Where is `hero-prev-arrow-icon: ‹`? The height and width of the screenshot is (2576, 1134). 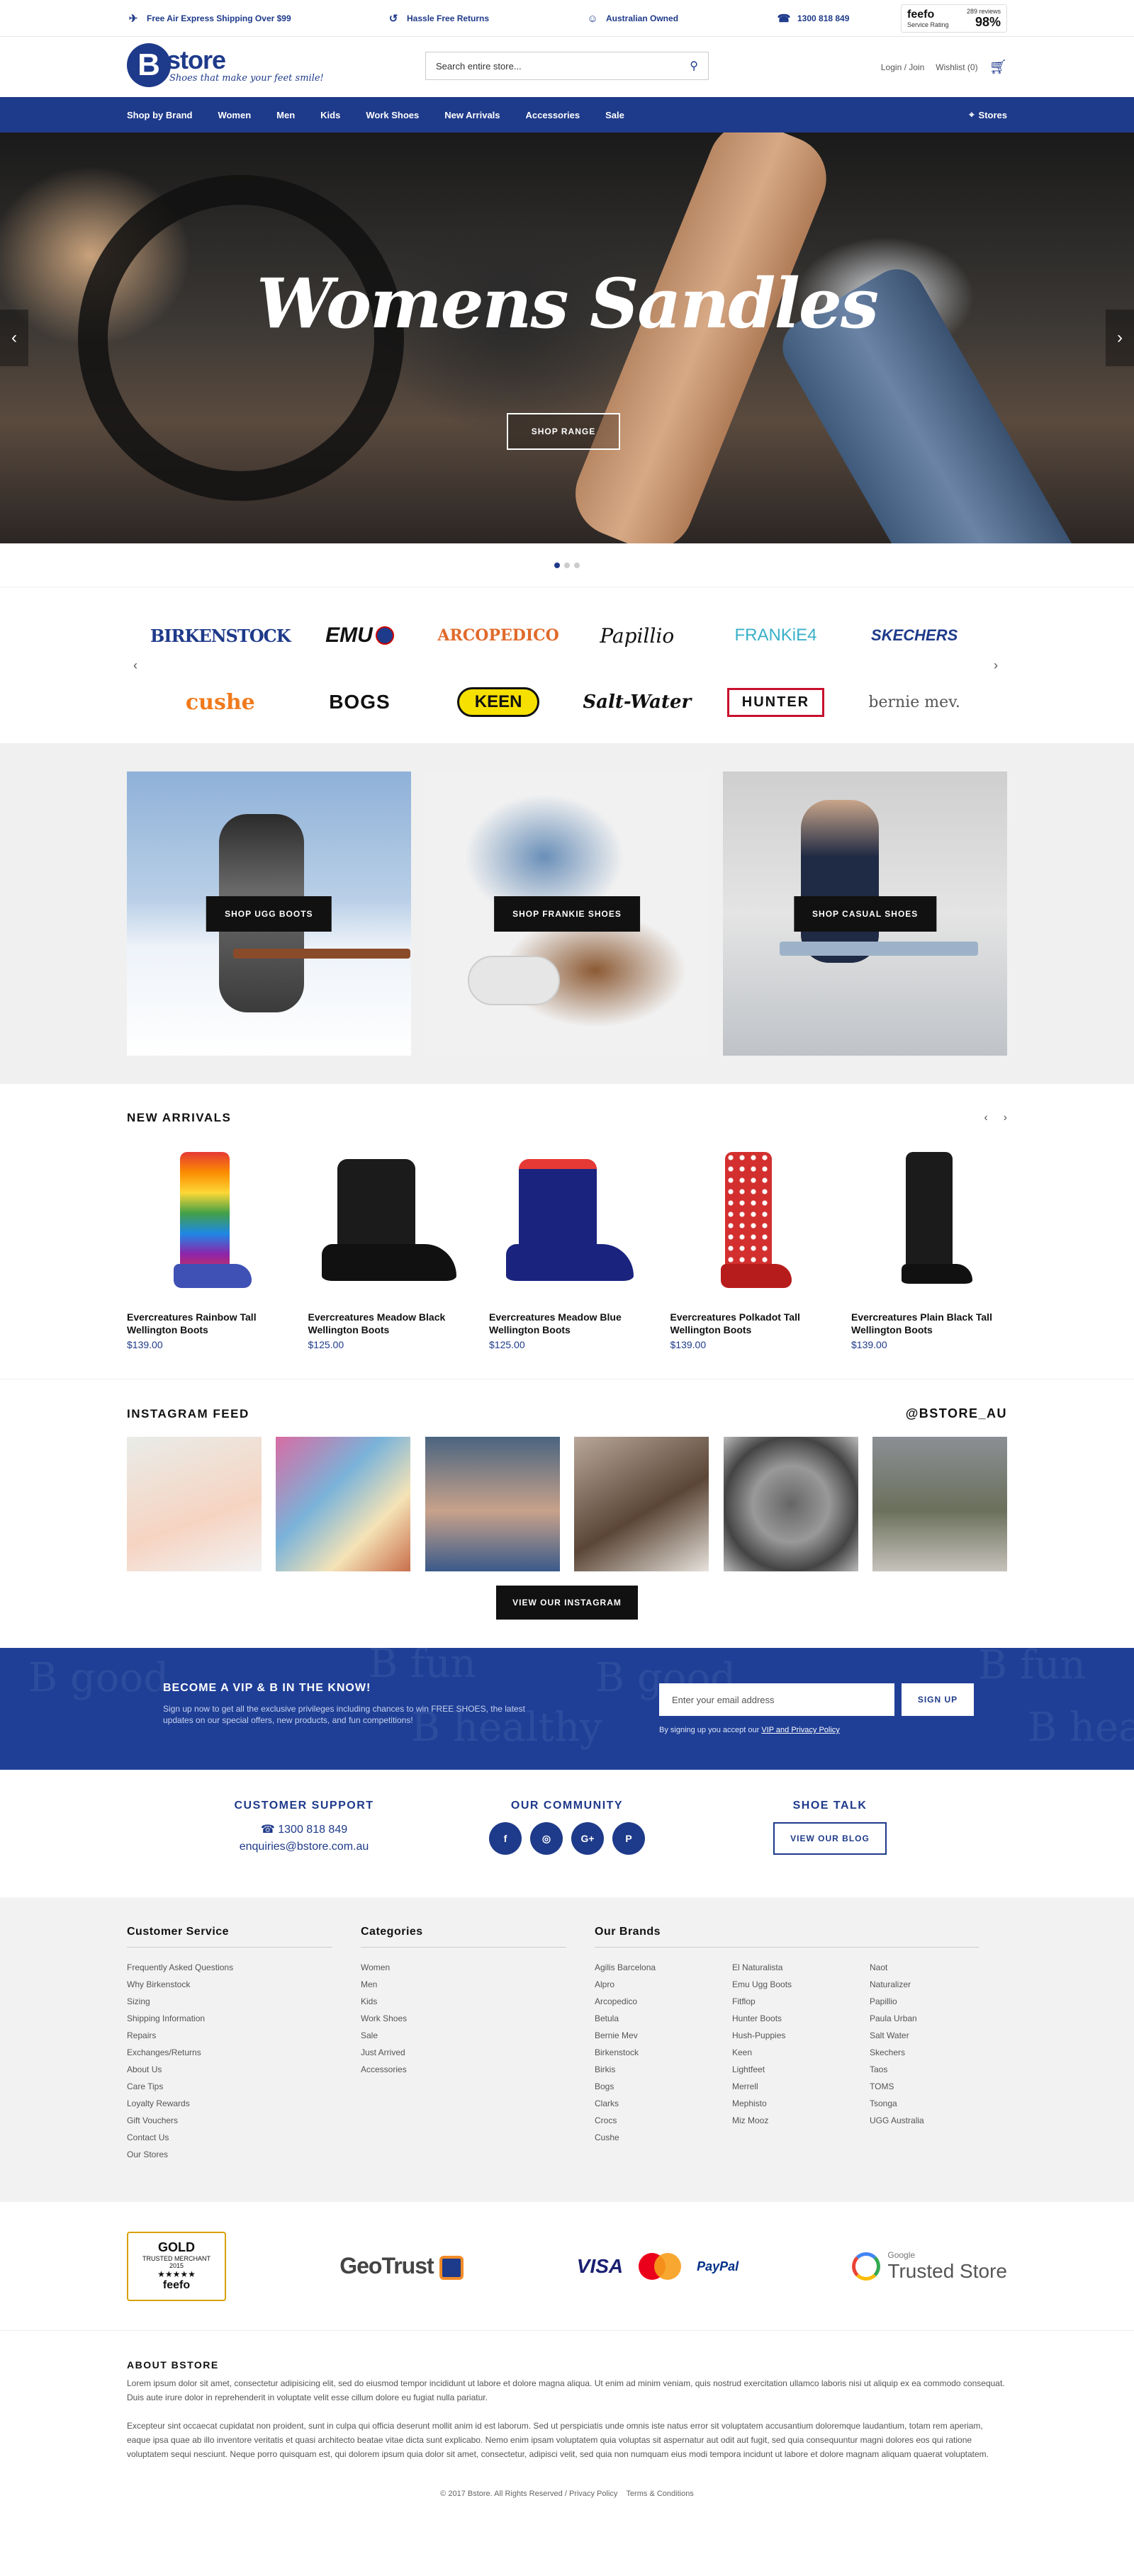 hero-prev-arrow-icon: ‹ is located at coordinates (14, 338).